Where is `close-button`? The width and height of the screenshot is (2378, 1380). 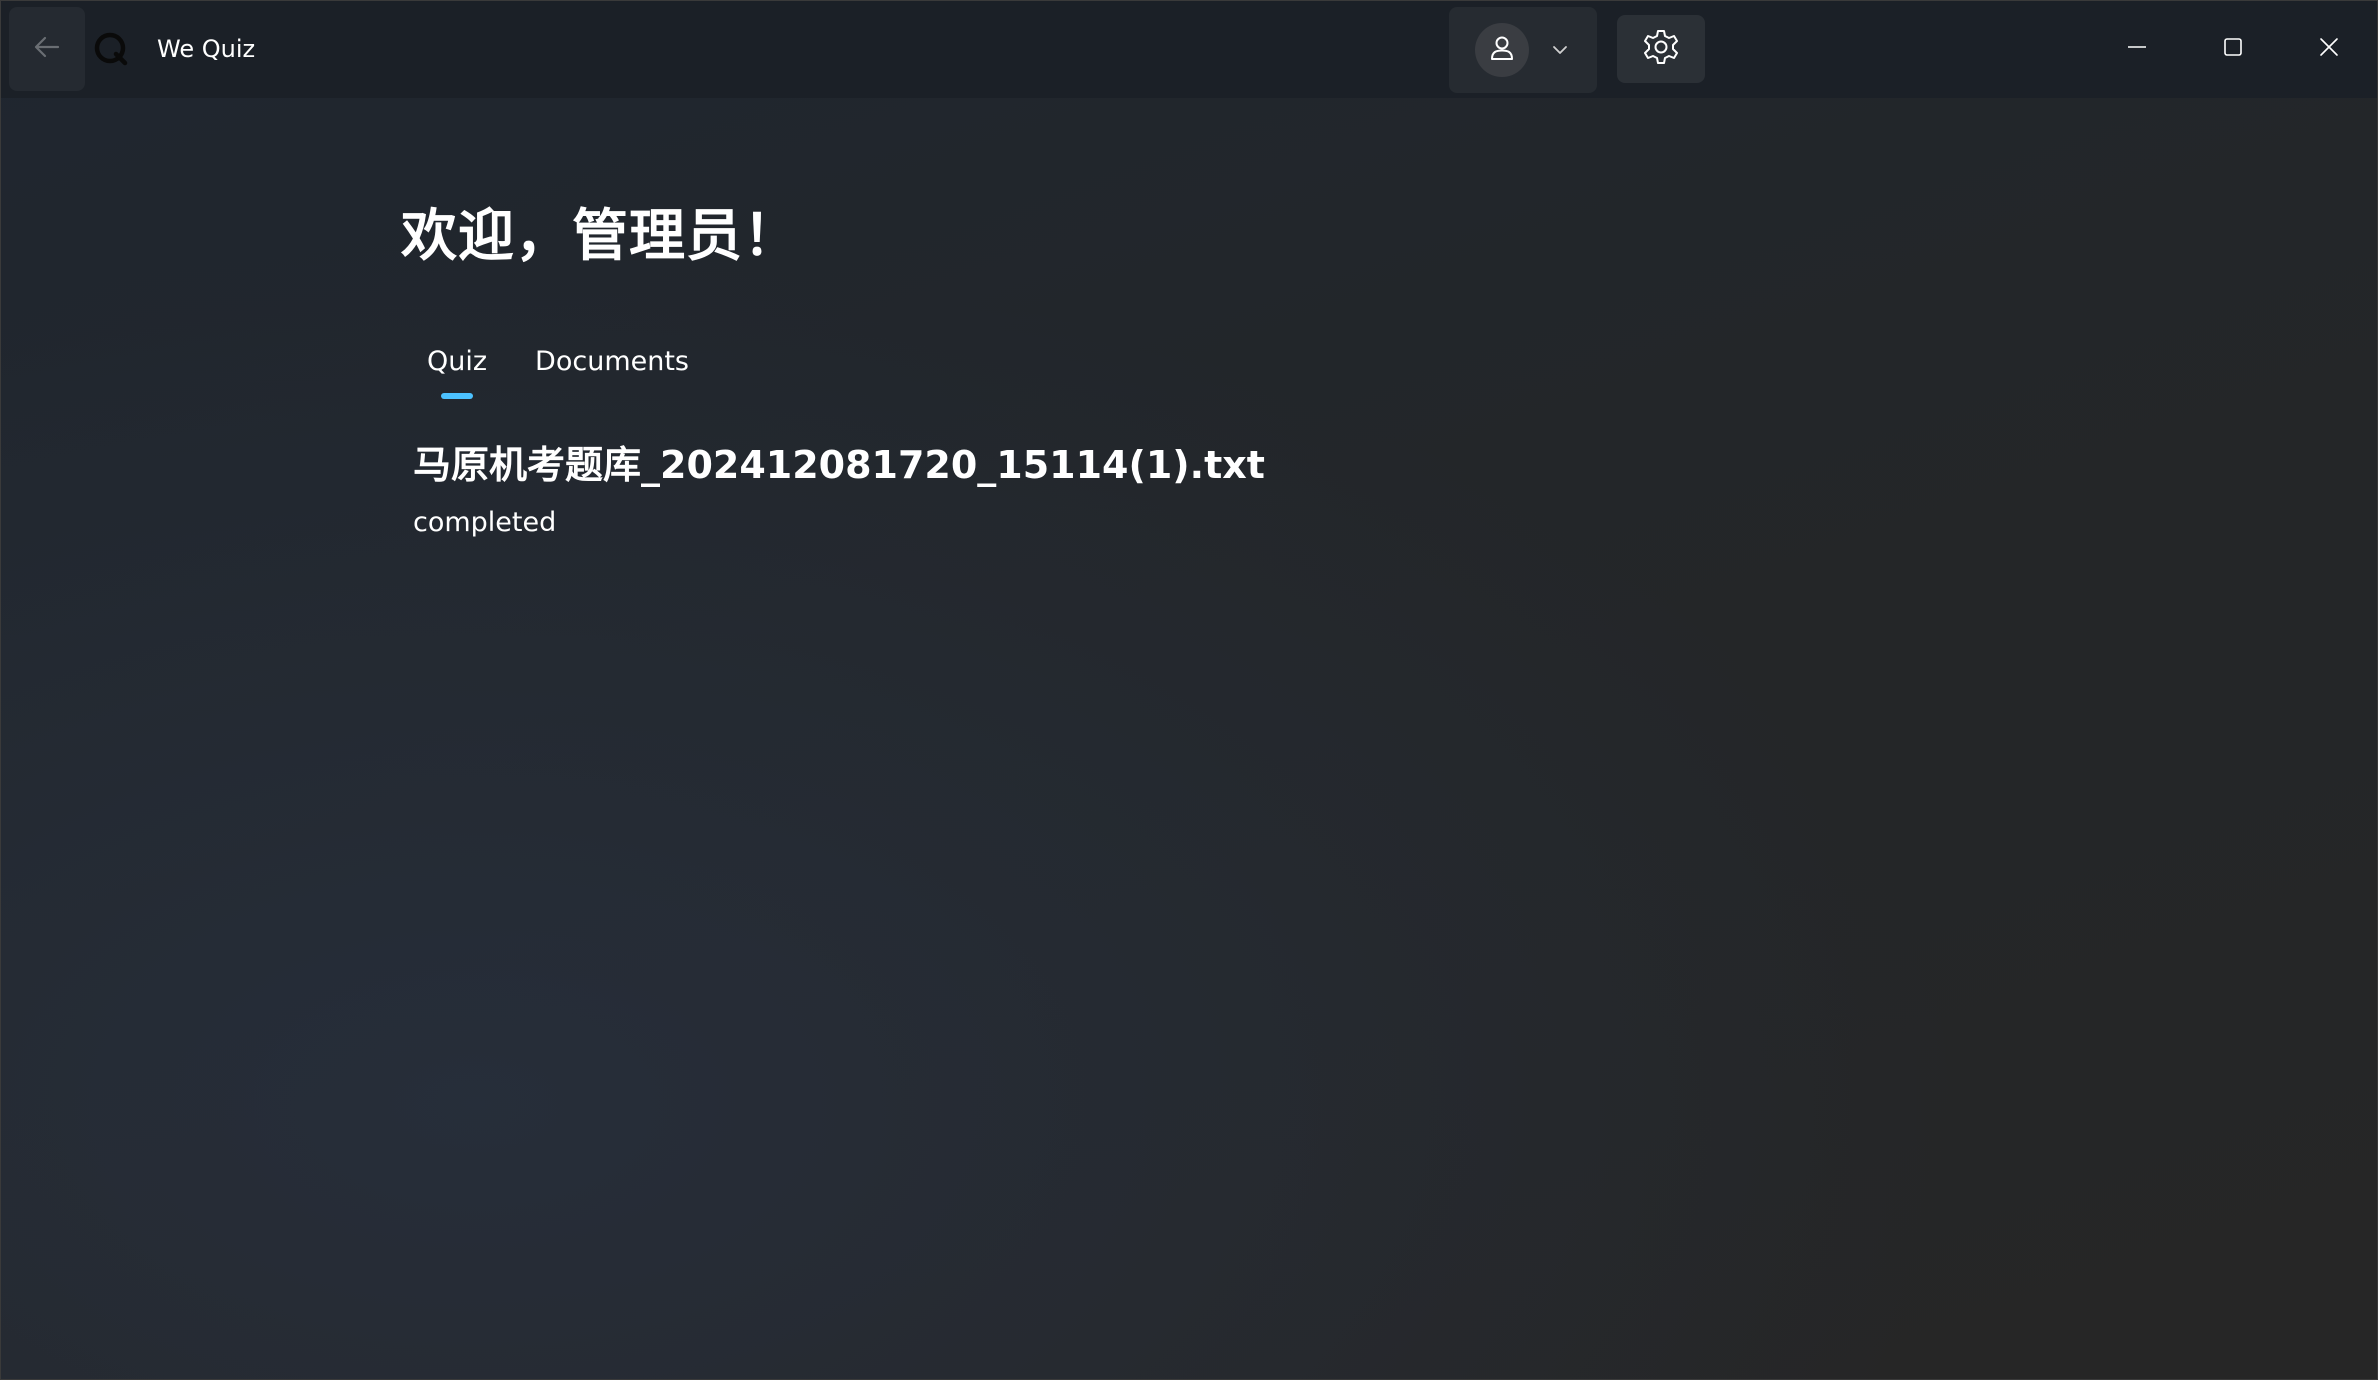
close-button is located at coordinates (2329, 49).